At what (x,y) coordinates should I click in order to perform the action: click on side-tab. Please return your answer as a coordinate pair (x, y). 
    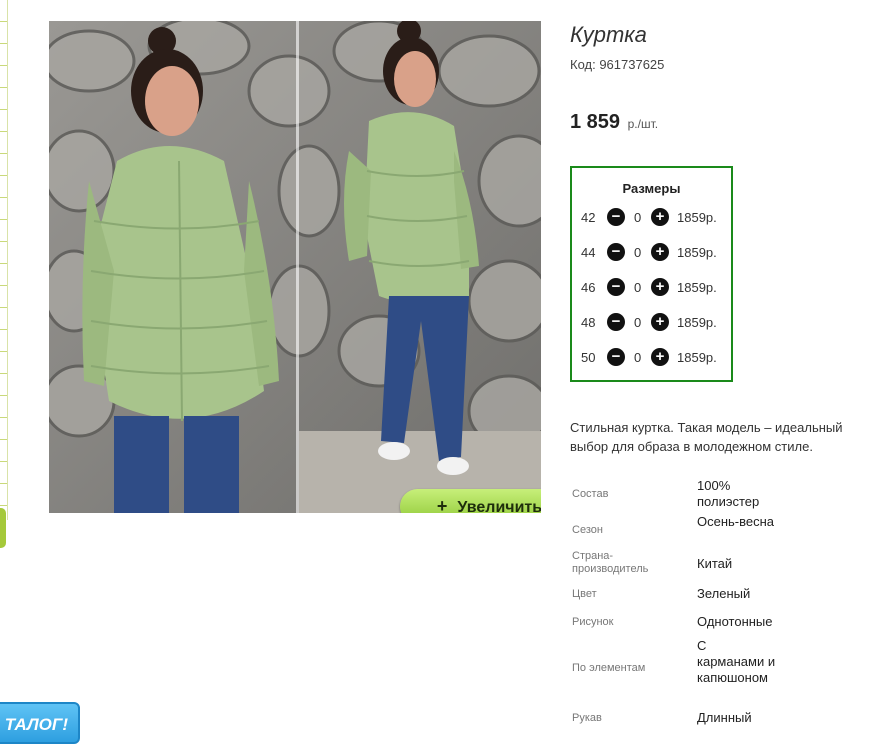
    Looking at the image, I should click on (3, 528).